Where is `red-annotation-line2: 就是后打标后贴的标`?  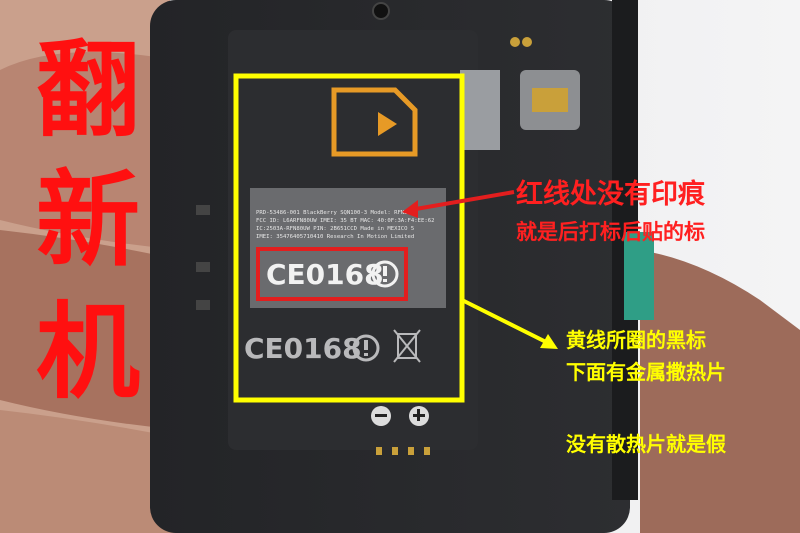 red-annotation-line2: 就是后打标后贴的标 is located at coordinates (610, 232).